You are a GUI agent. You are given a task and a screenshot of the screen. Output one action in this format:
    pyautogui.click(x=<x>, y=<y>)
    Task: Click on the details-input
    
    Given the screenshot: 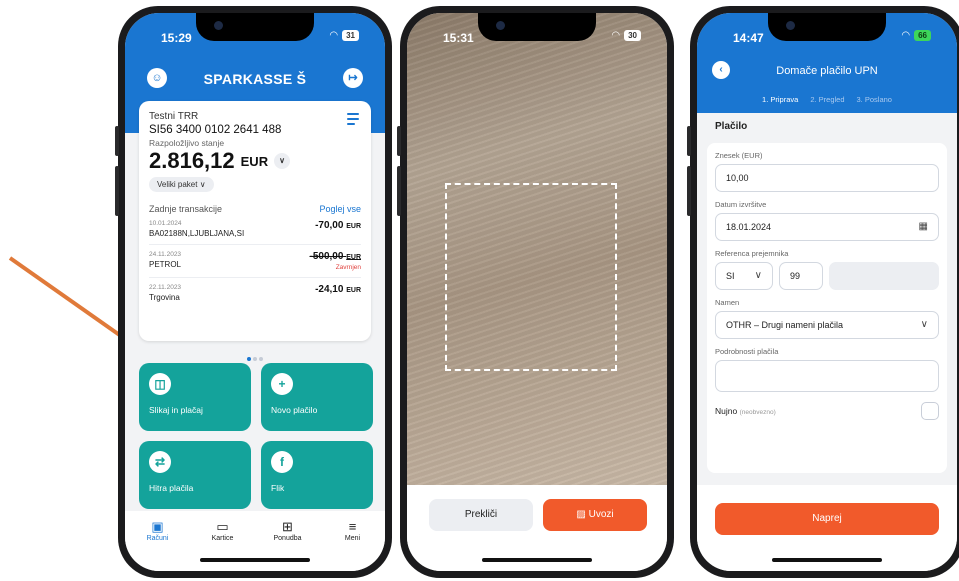 What is the action you would take?
    pyautogui.click(x=827, y=376)
    